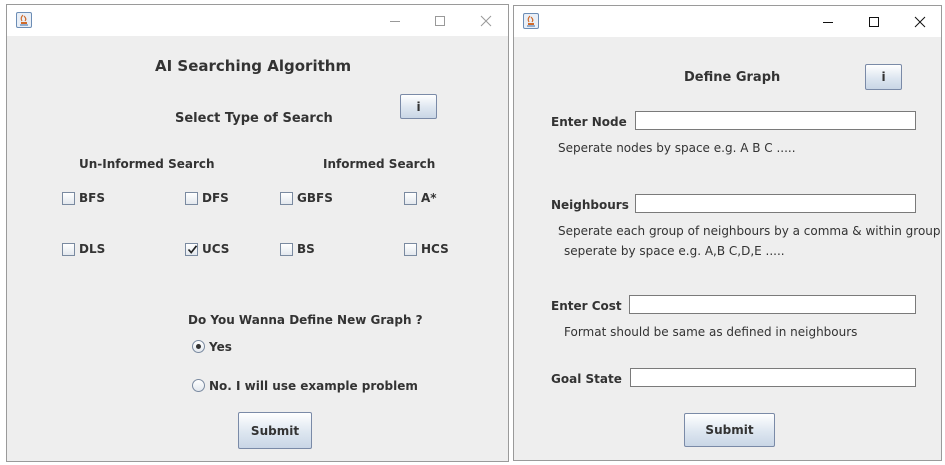 This screenshot has width=945, height=465. What do you see at coordinates (379, 164) in the screenshot?
I see `informed-heading: Informed Search` at bounding box center [379, 164].